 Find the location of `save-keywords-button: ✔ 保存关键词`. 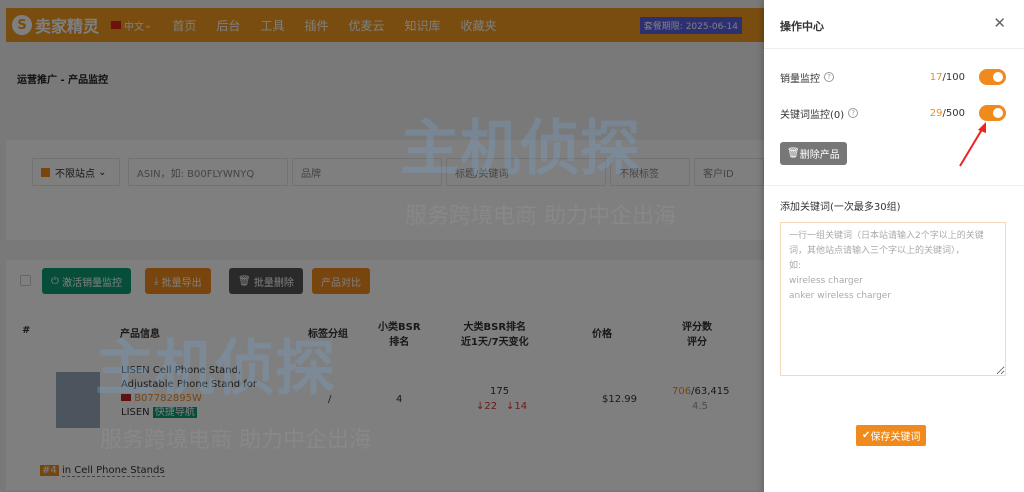

save-keywords-button: ✔ 保存关键词 is located at coordinates (891, 435).